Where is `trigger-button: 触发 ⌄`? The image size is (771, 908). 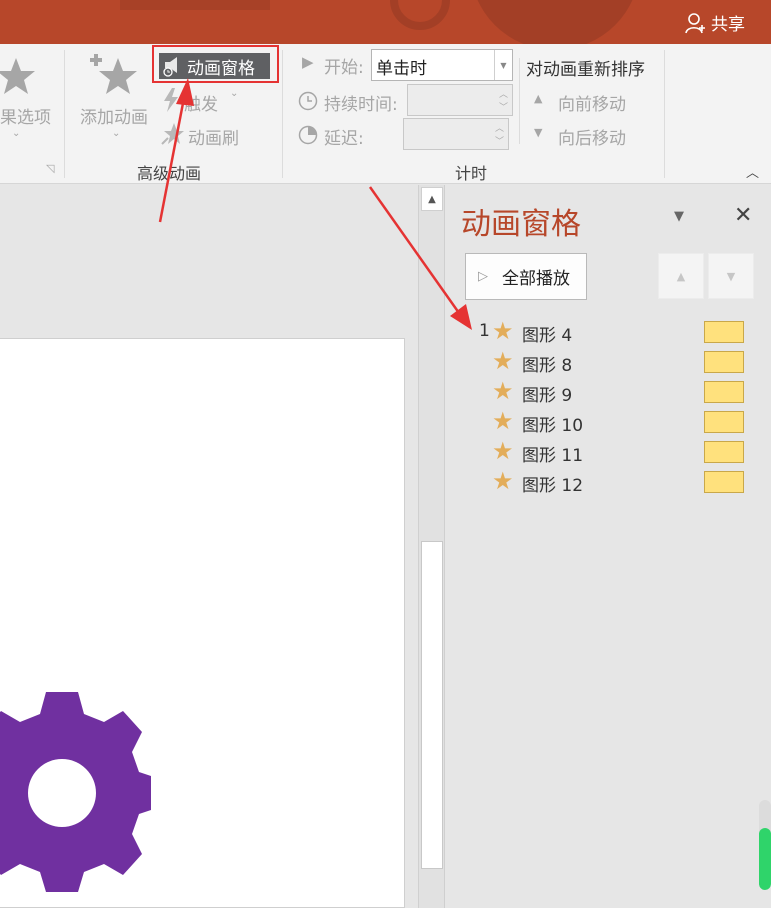
trigger-button: 触发 ⌄ is located at coordinates (205, 100).